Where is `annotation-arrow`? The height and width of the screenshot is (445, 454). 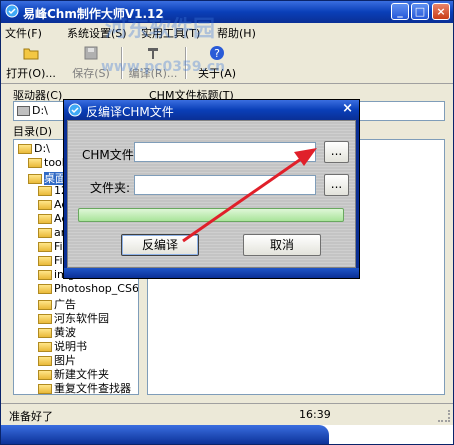
annotation-arrow is located at coordinates (249, 195).